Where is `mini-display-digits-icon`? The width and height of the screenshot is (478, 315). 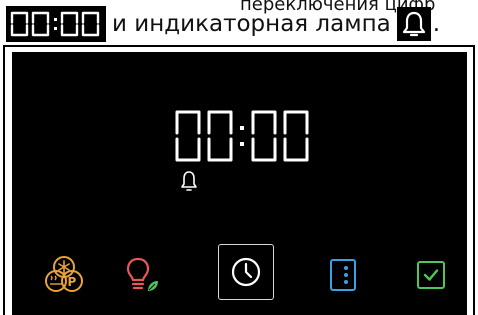
mini-display-digits-icon is located at coordinates (56, 24).